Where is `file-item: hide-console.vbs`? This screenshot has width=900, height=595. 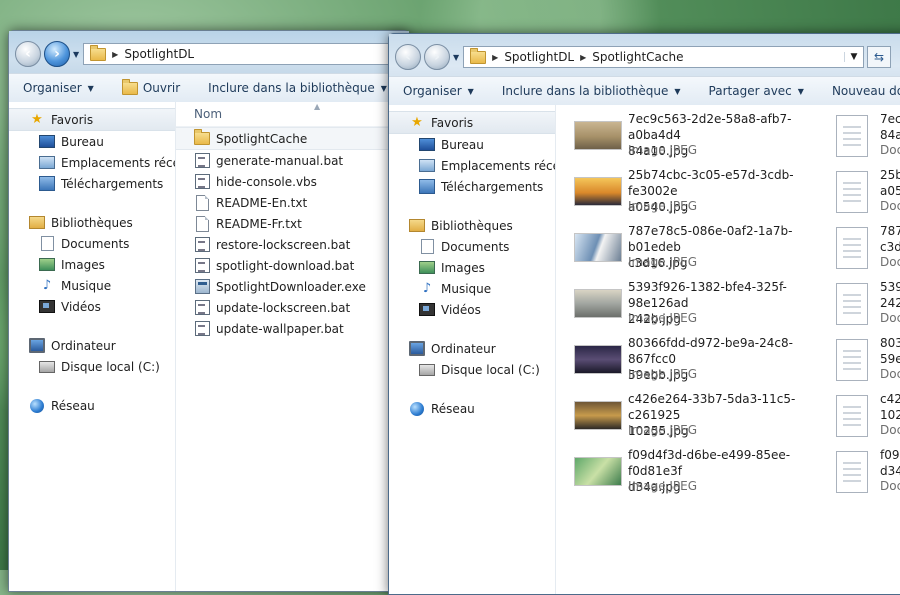 file-item: hide-console.vbs is located at coordinates (292, 181).